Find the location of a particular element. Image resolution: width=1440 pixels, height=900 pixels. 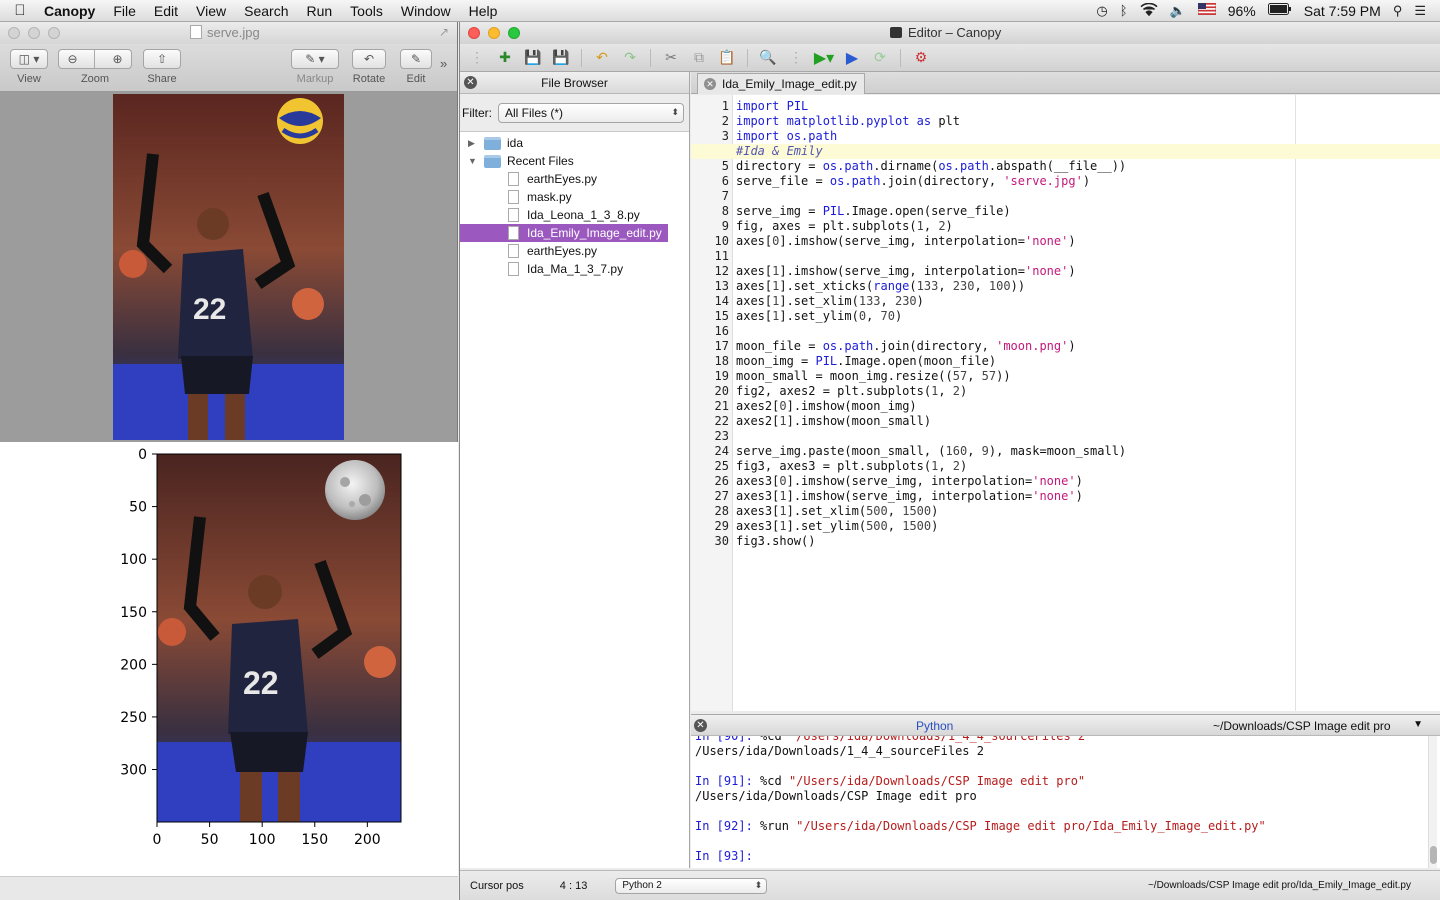

filter-select: All Files (*) is located at coordinates (591, 112).